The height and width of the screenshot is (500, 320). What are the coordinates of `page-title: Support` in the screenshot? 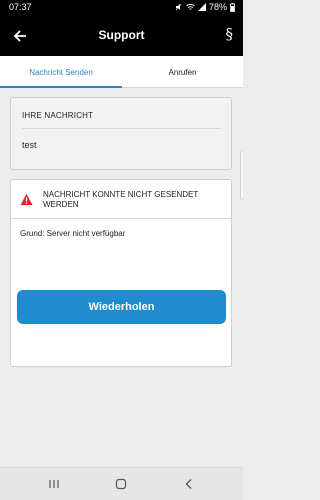 It's located at (121, 35).